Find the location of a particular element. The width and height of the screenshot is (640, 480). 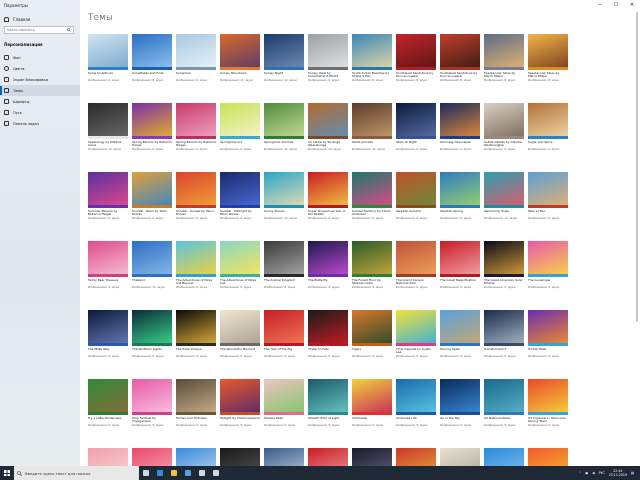

theme-tile: Snowmen Изображения: 8, звуки is located at coordinates (196, 62).